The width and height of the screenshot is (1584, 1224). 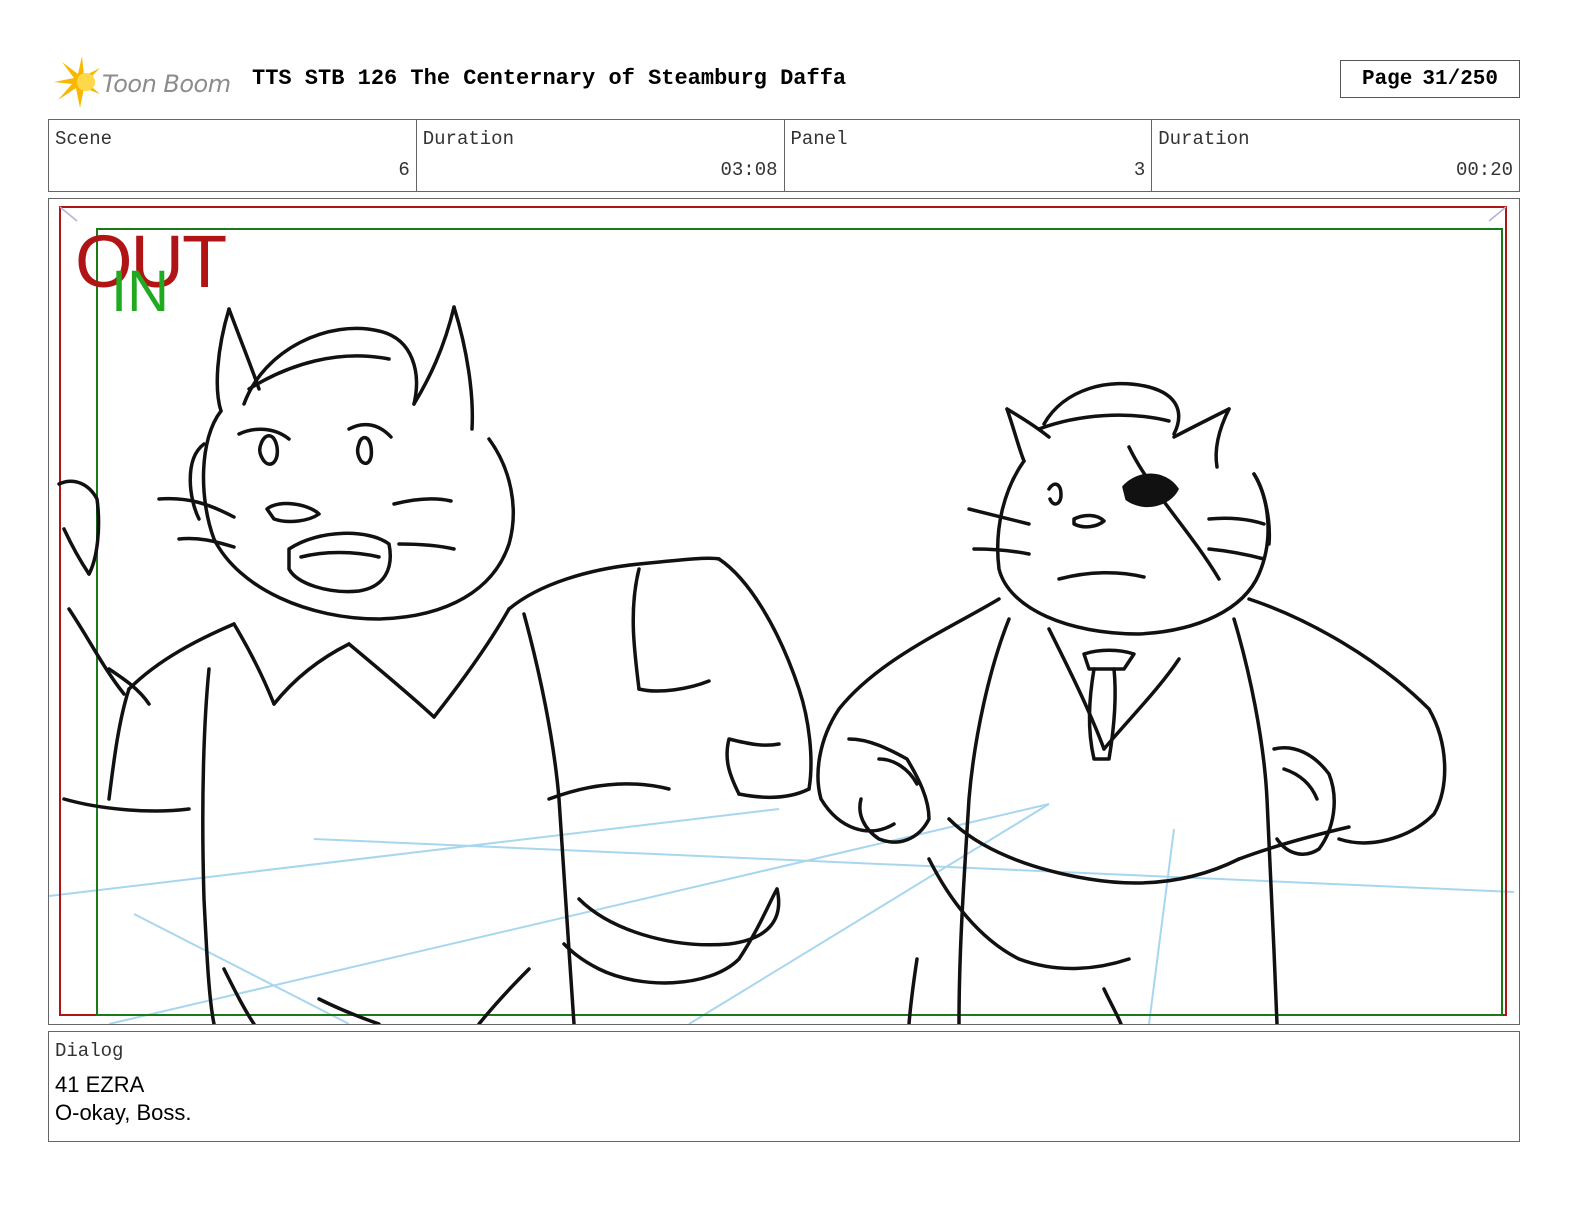 What do you see at coordinates (1139, 170) in the screenshot?
I see `panel-value: 3` at bounding box center [1139, 170].